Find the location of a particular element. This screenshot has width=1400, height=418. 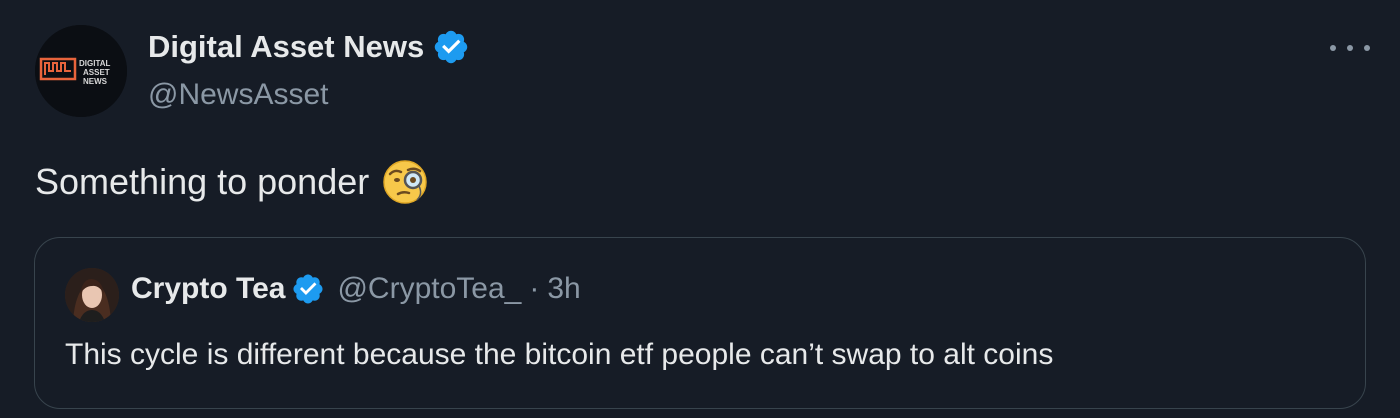

tweet-text-row: Something to ponder is located at coordinates (232, 182).